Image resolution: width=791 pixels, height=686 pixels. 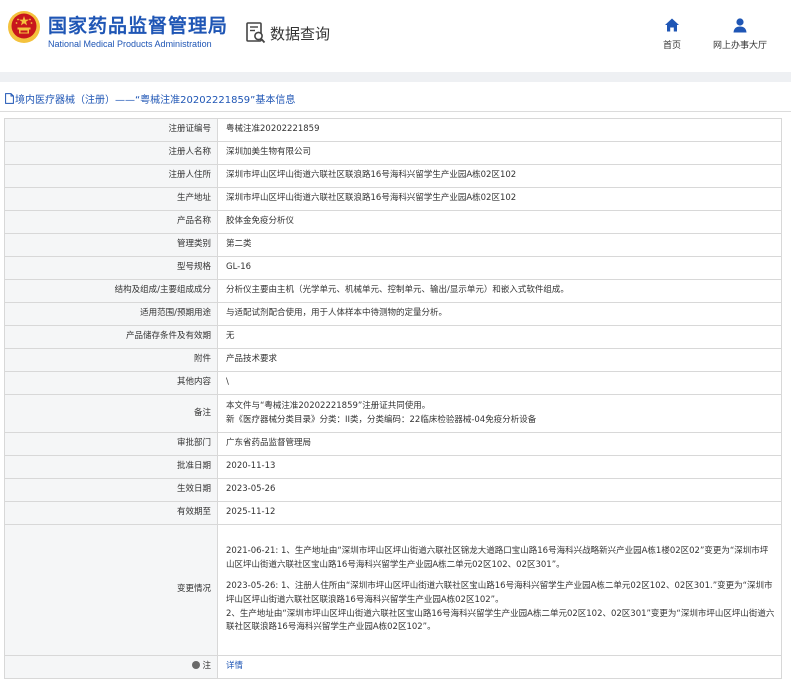 I want to click on field-label: 审批部门, so click(x=111, y=444).